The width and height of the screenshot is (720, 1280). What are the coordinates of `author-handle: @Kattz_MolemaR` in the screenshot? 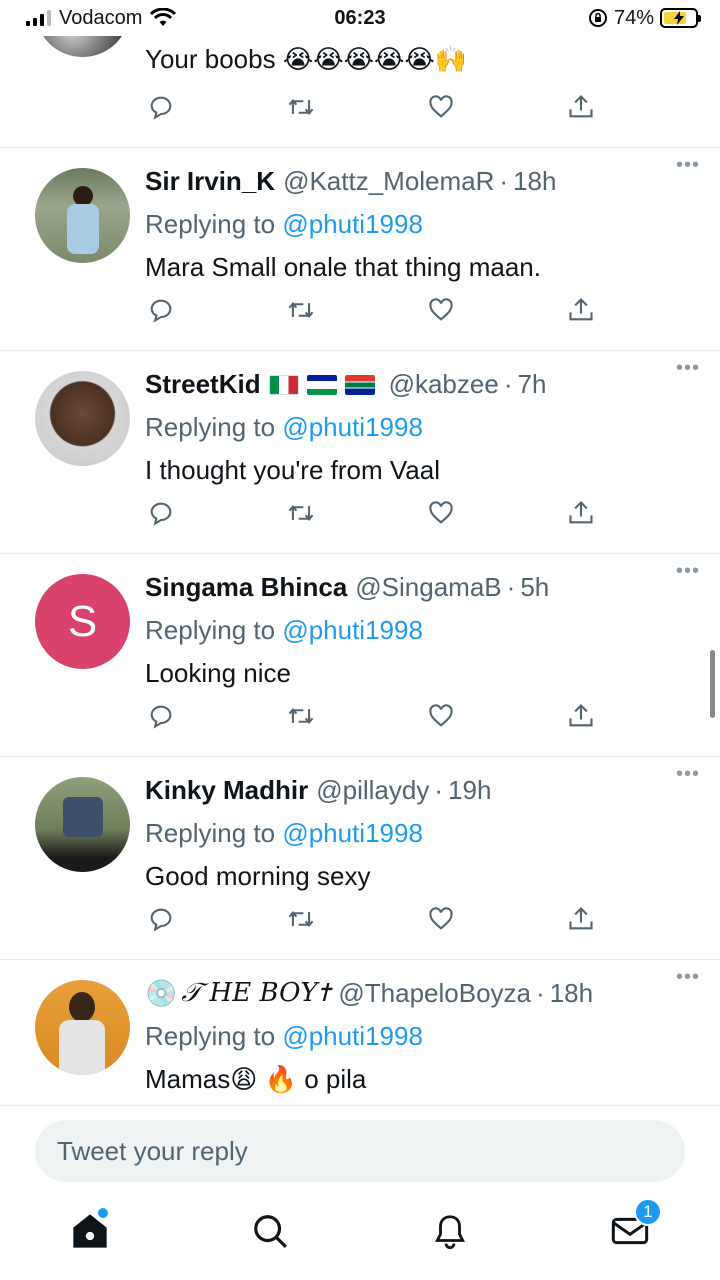 It's located at (388, 181).